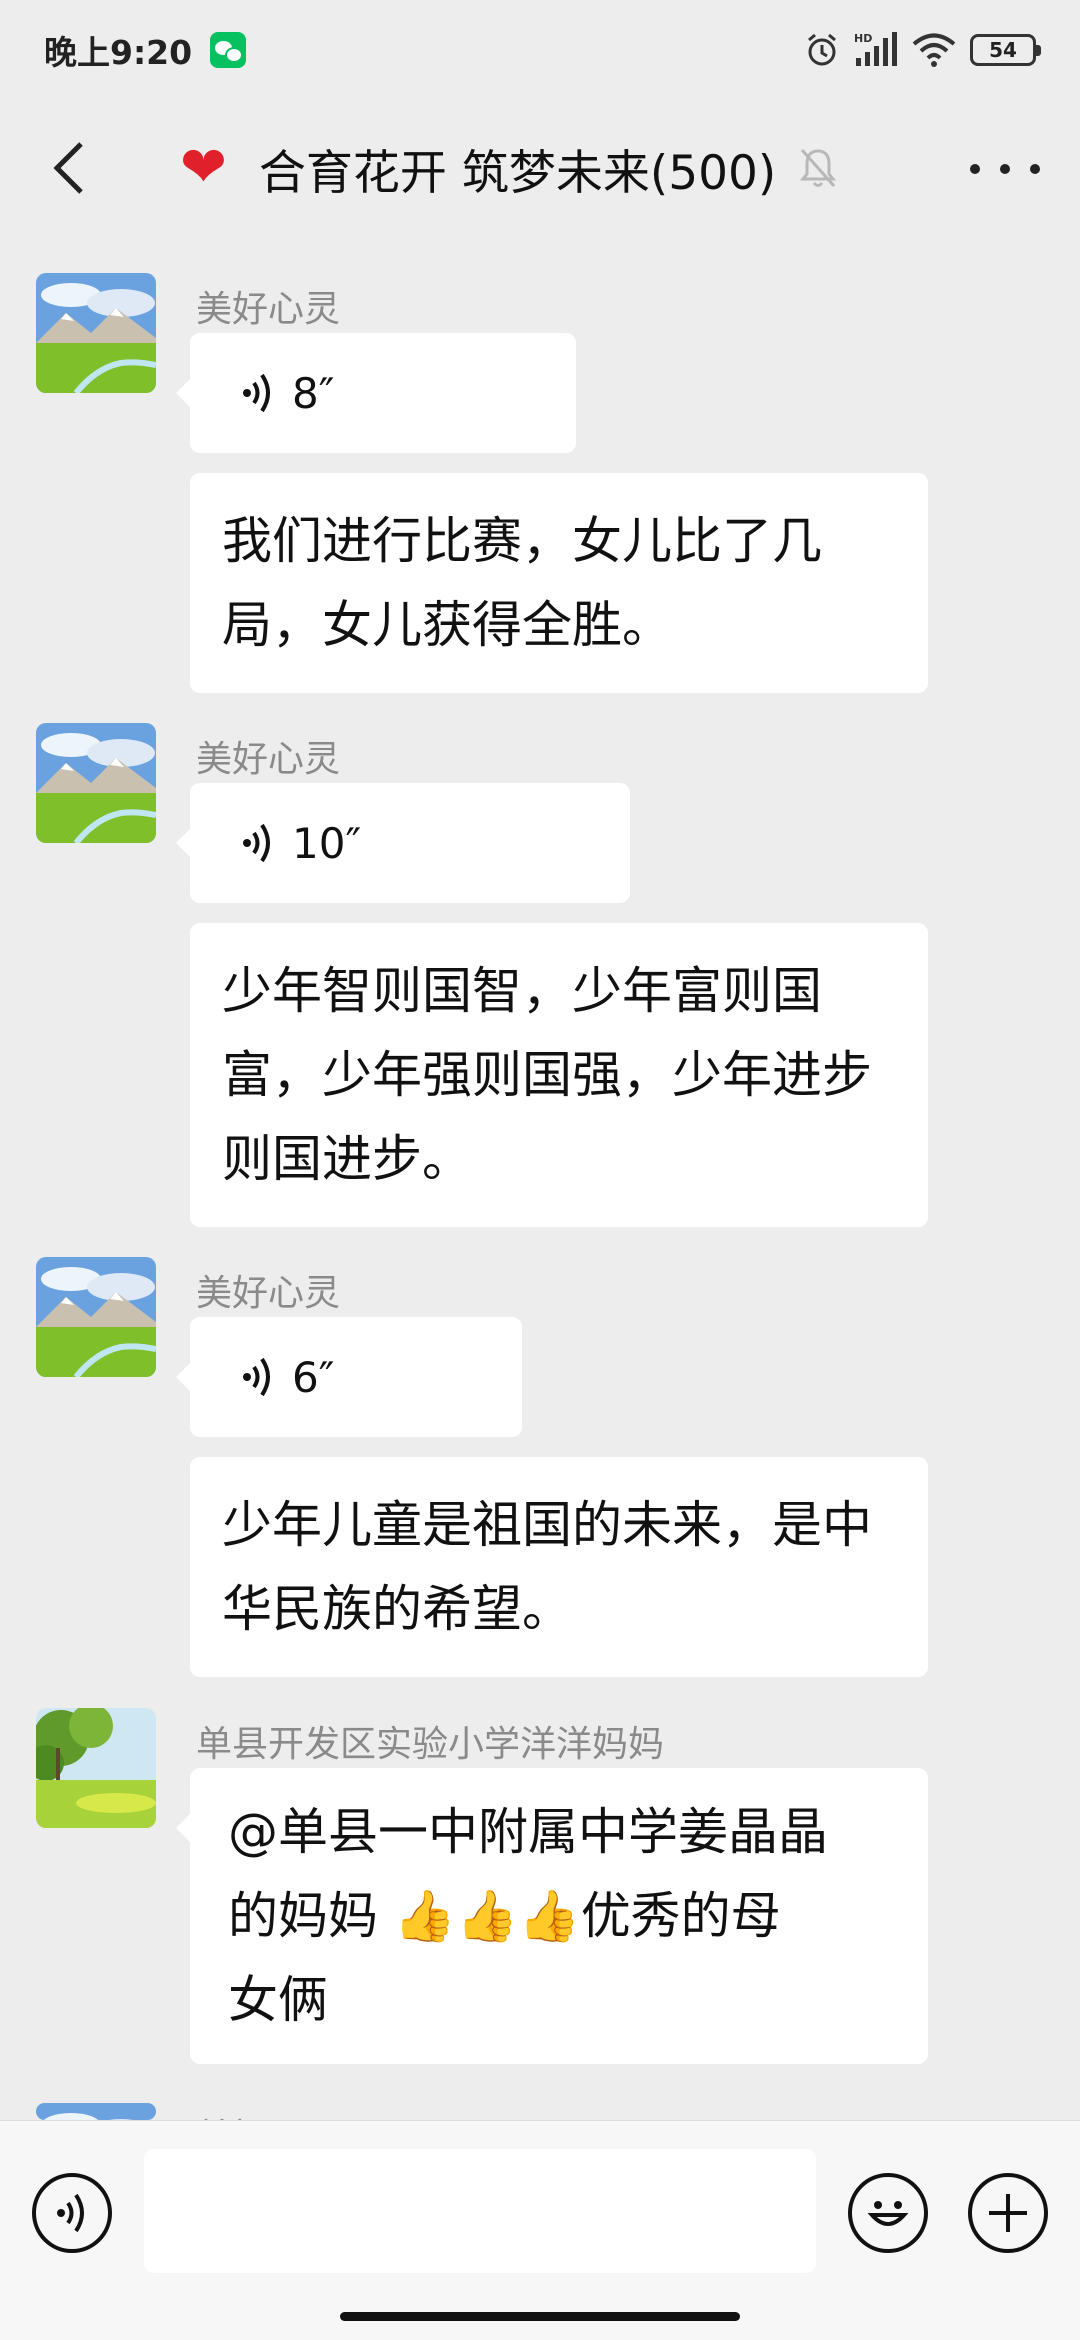 Image resolution: width=1080 pixels, height=2340 pixels. What do you see at coordinates (278, 2000) in the screenshot?
I see `message-line: 女俩` at bounding box center [278, 2000].